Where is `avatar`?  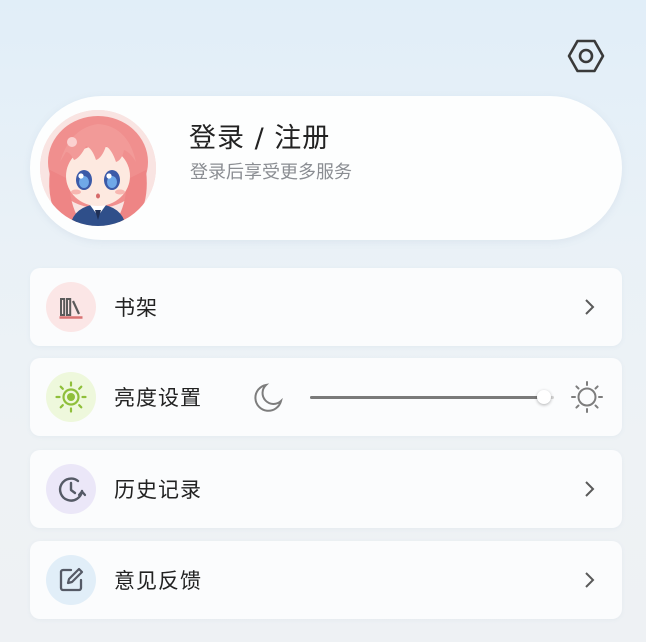
avatar is located at coordinates (98, 168).